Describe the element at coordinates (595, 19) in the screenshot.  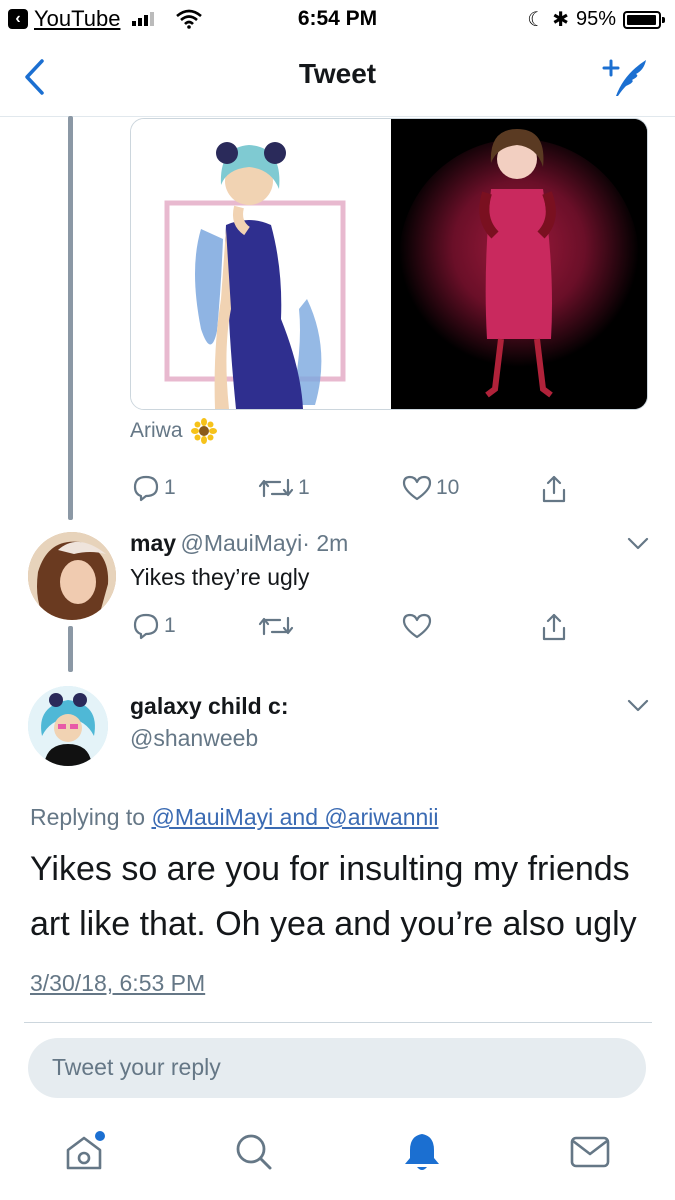
I see `battery-percent: 95%` at that location.